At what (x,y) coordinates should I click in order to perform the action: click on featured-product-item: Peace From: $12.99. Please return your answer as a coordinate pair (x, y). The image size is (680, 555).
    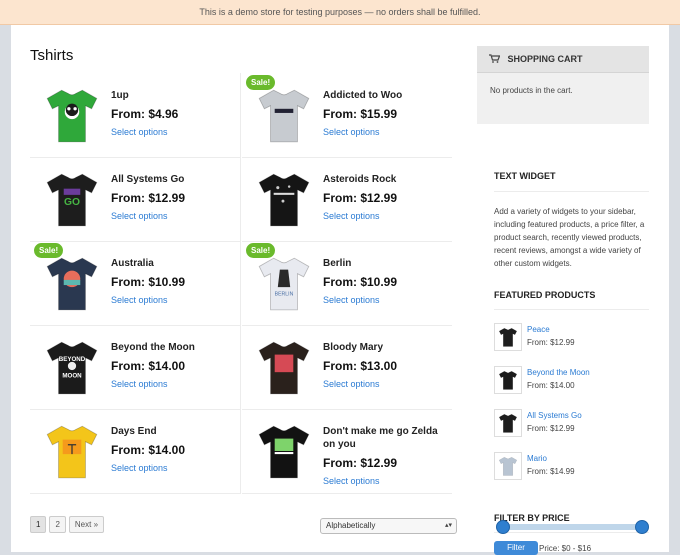
    Looking at the image, I should click on (571, 340).